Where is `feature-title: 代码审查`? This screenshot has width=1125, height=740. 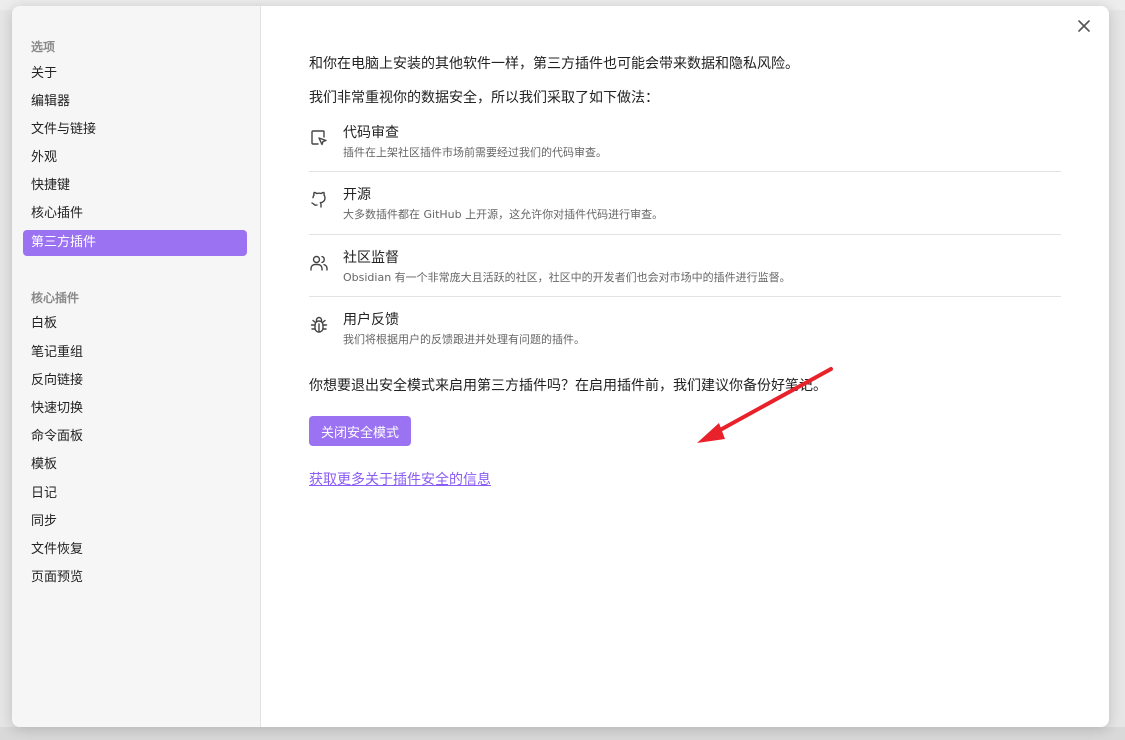 feature-title: 代码审查 is located at coordinates (371, 133).